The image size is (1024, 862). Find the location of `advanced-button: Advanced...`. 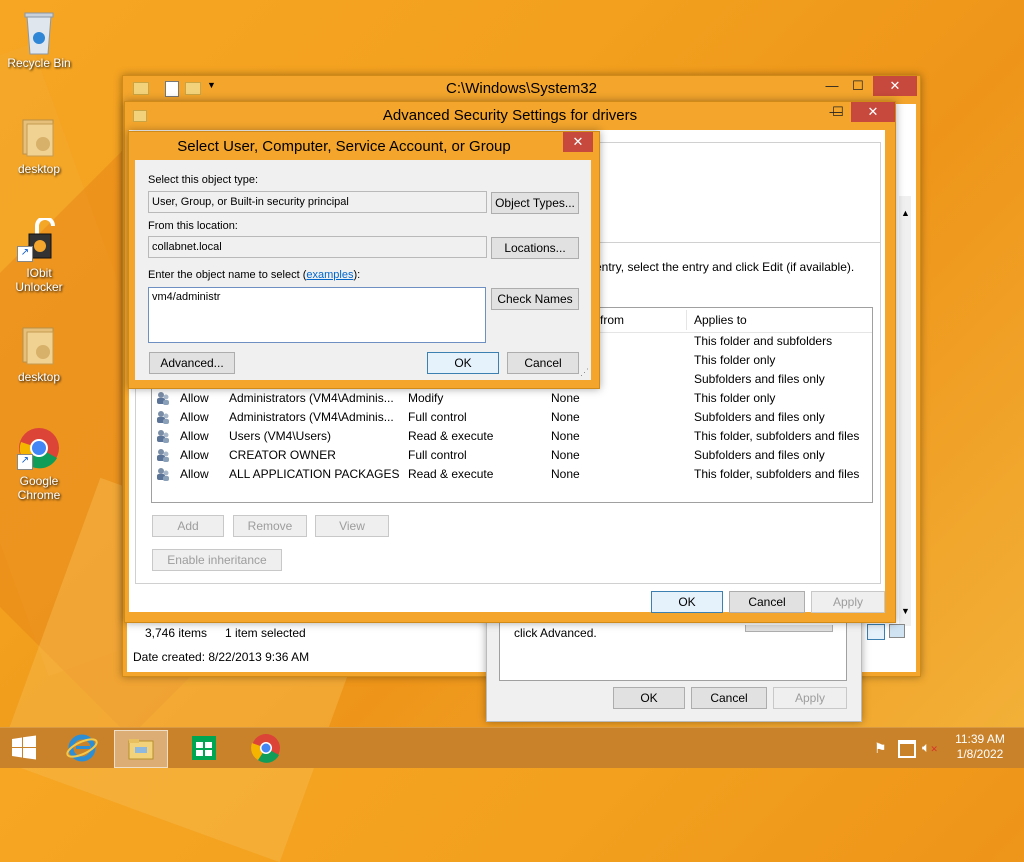

advanced-button: Advanced... is located at coordinates (192, 363).